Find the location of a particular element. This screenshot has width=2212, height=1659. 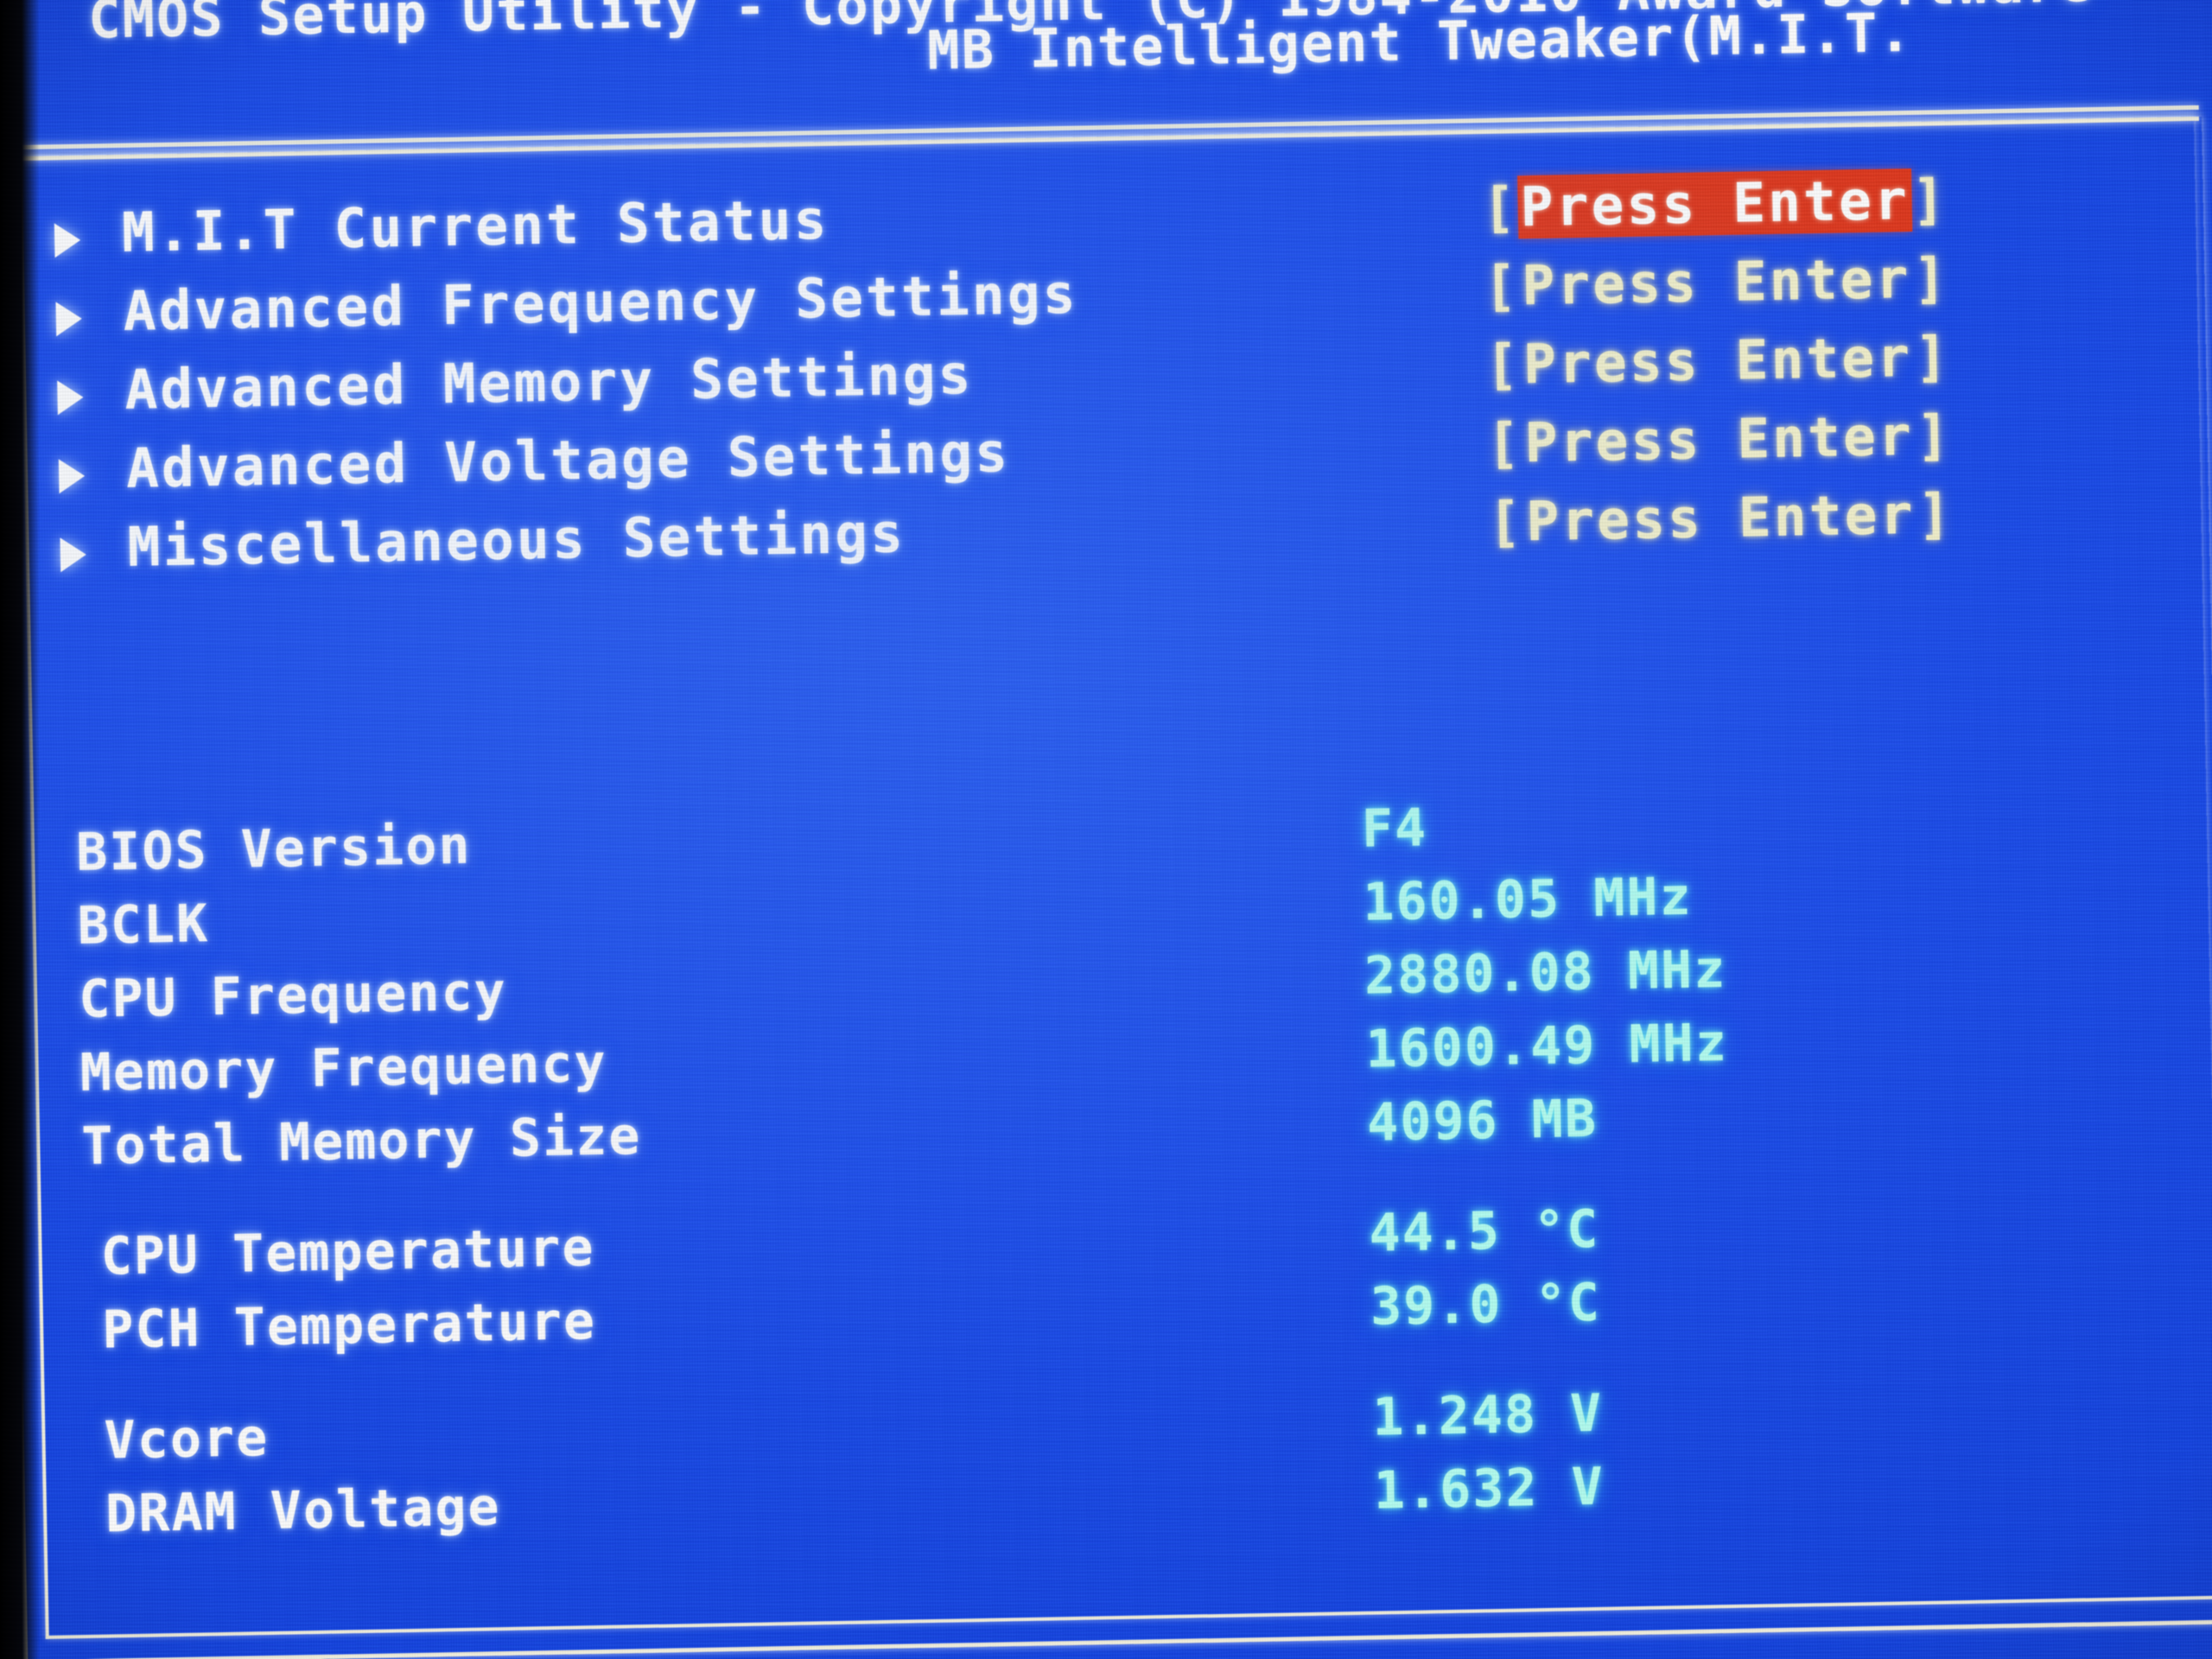

info-value: 2880.08 MHz is located at coordinates (1545, 973).